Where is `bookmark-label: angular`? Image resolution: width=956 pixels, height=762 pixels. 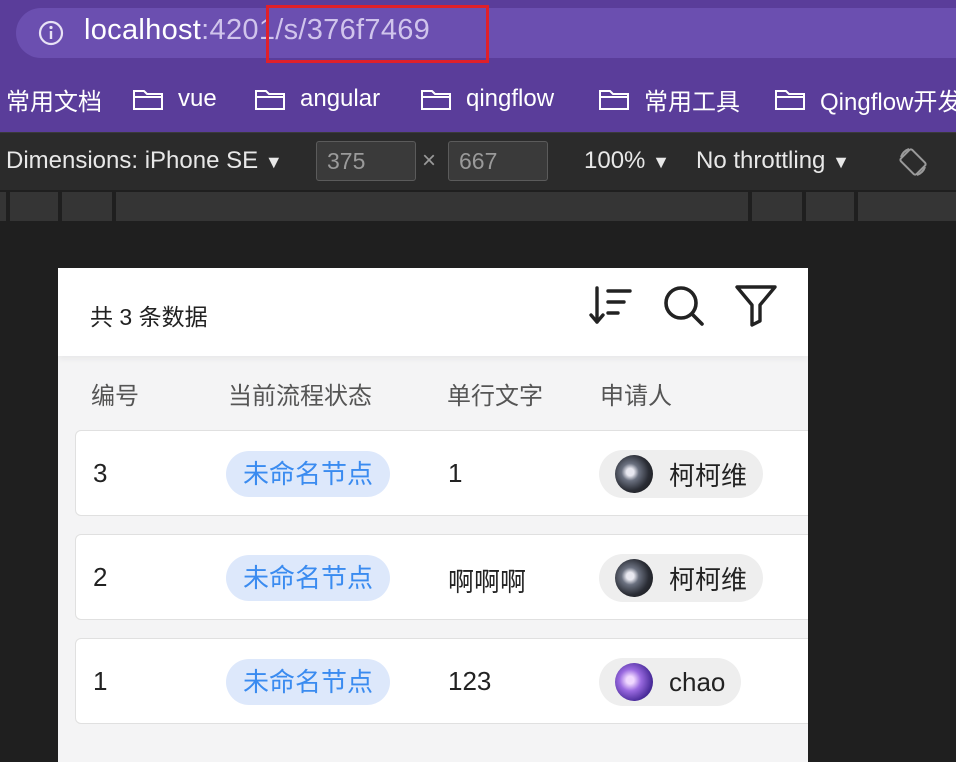 bookmark-label: angular is located at coordinates (340, 98).